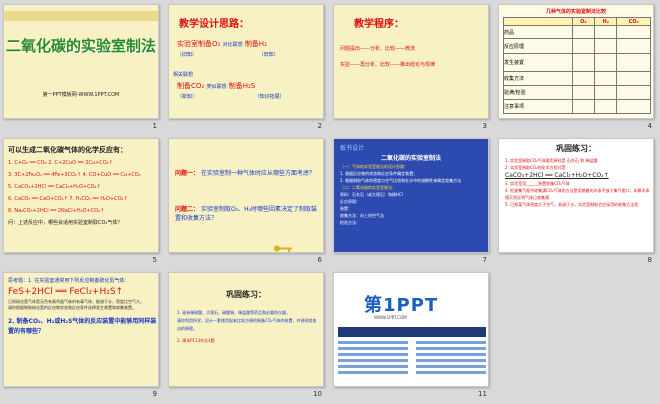  What do you see at coordinates (379, 24) in the screenshot?
I see `slide-3-heading: 教学程序：` at bounding box center [379, 24].